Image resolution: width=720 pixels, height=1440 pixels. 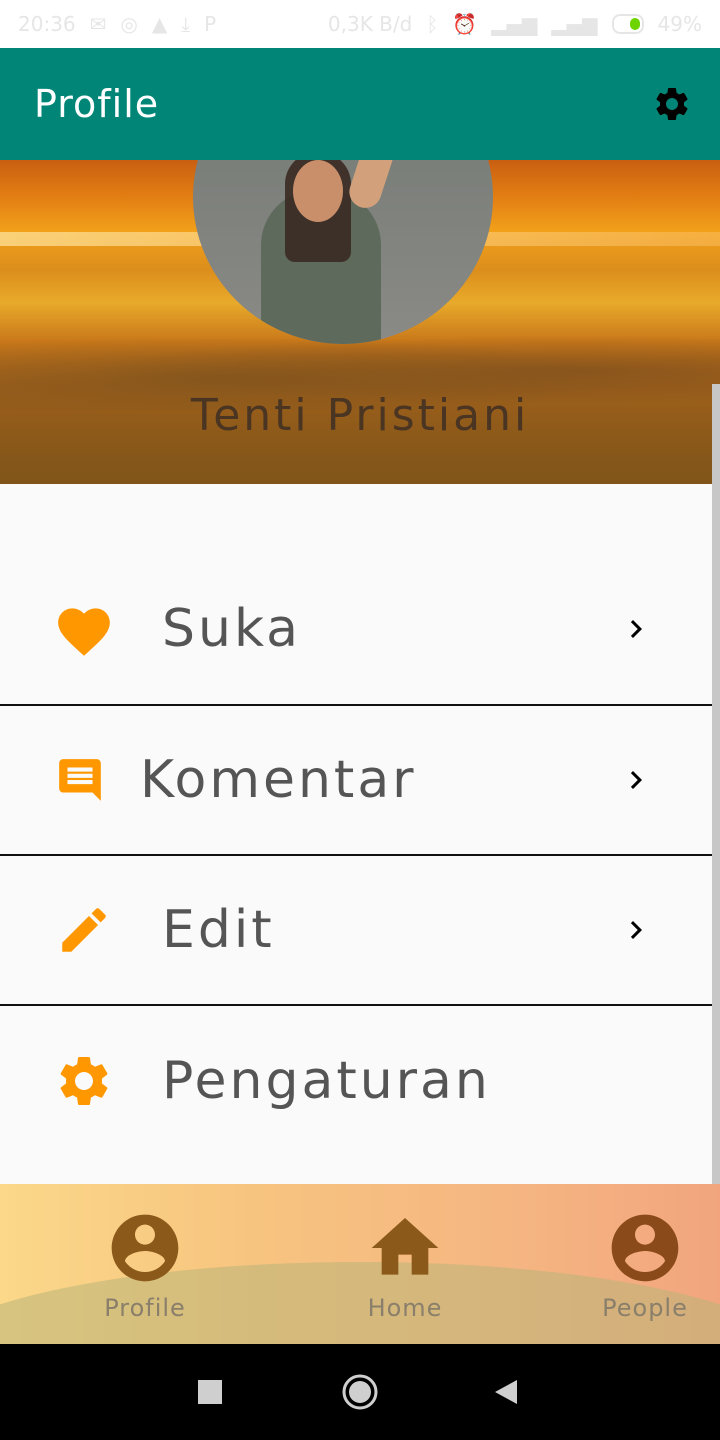 What do you see at coordinates (159, 24) in the screenshot?
I see `warning-notification-icon: ▲` at bounding box center [159, 24].